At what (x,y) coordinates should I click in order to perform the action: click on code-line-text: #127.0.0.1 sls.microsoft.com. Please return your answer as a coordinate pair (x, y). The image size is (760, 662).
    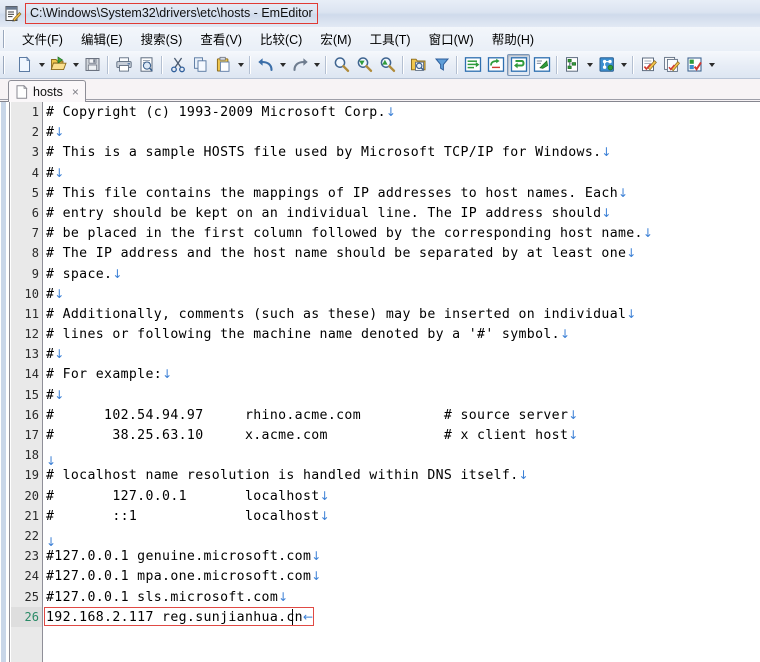
    Looking at the image, I should click on (162, 597).